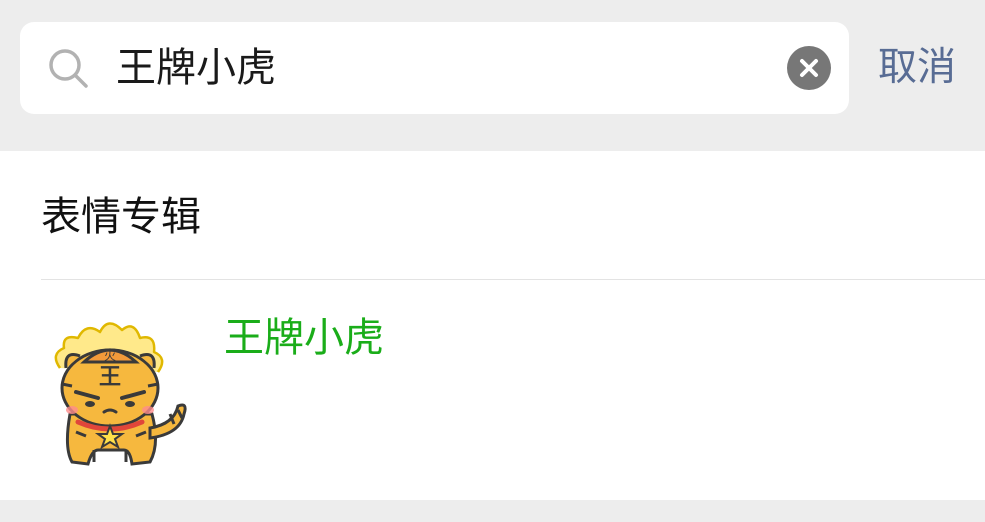 The height and width of the screenshot is (522, 985). I want to click on svg-text: 火, so click(110, 356).